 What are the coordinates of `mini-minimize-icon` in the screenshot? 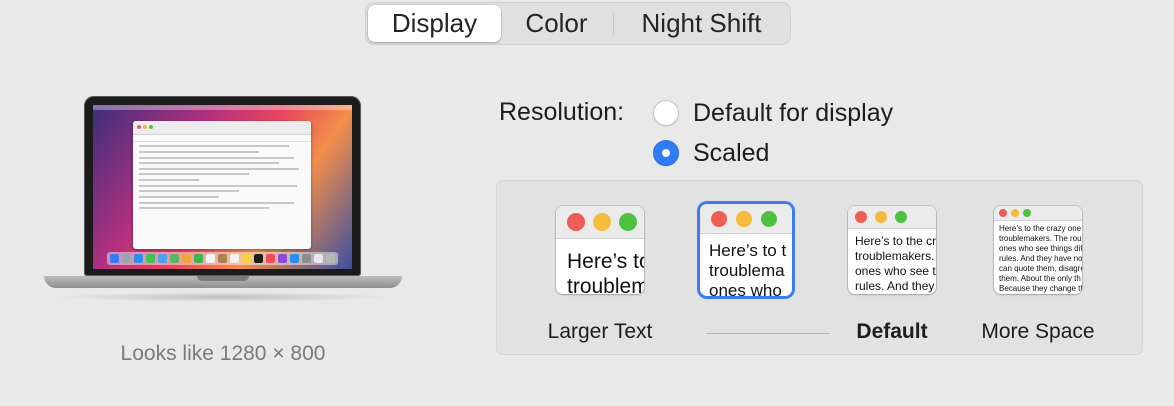 It's located at (145, 127).